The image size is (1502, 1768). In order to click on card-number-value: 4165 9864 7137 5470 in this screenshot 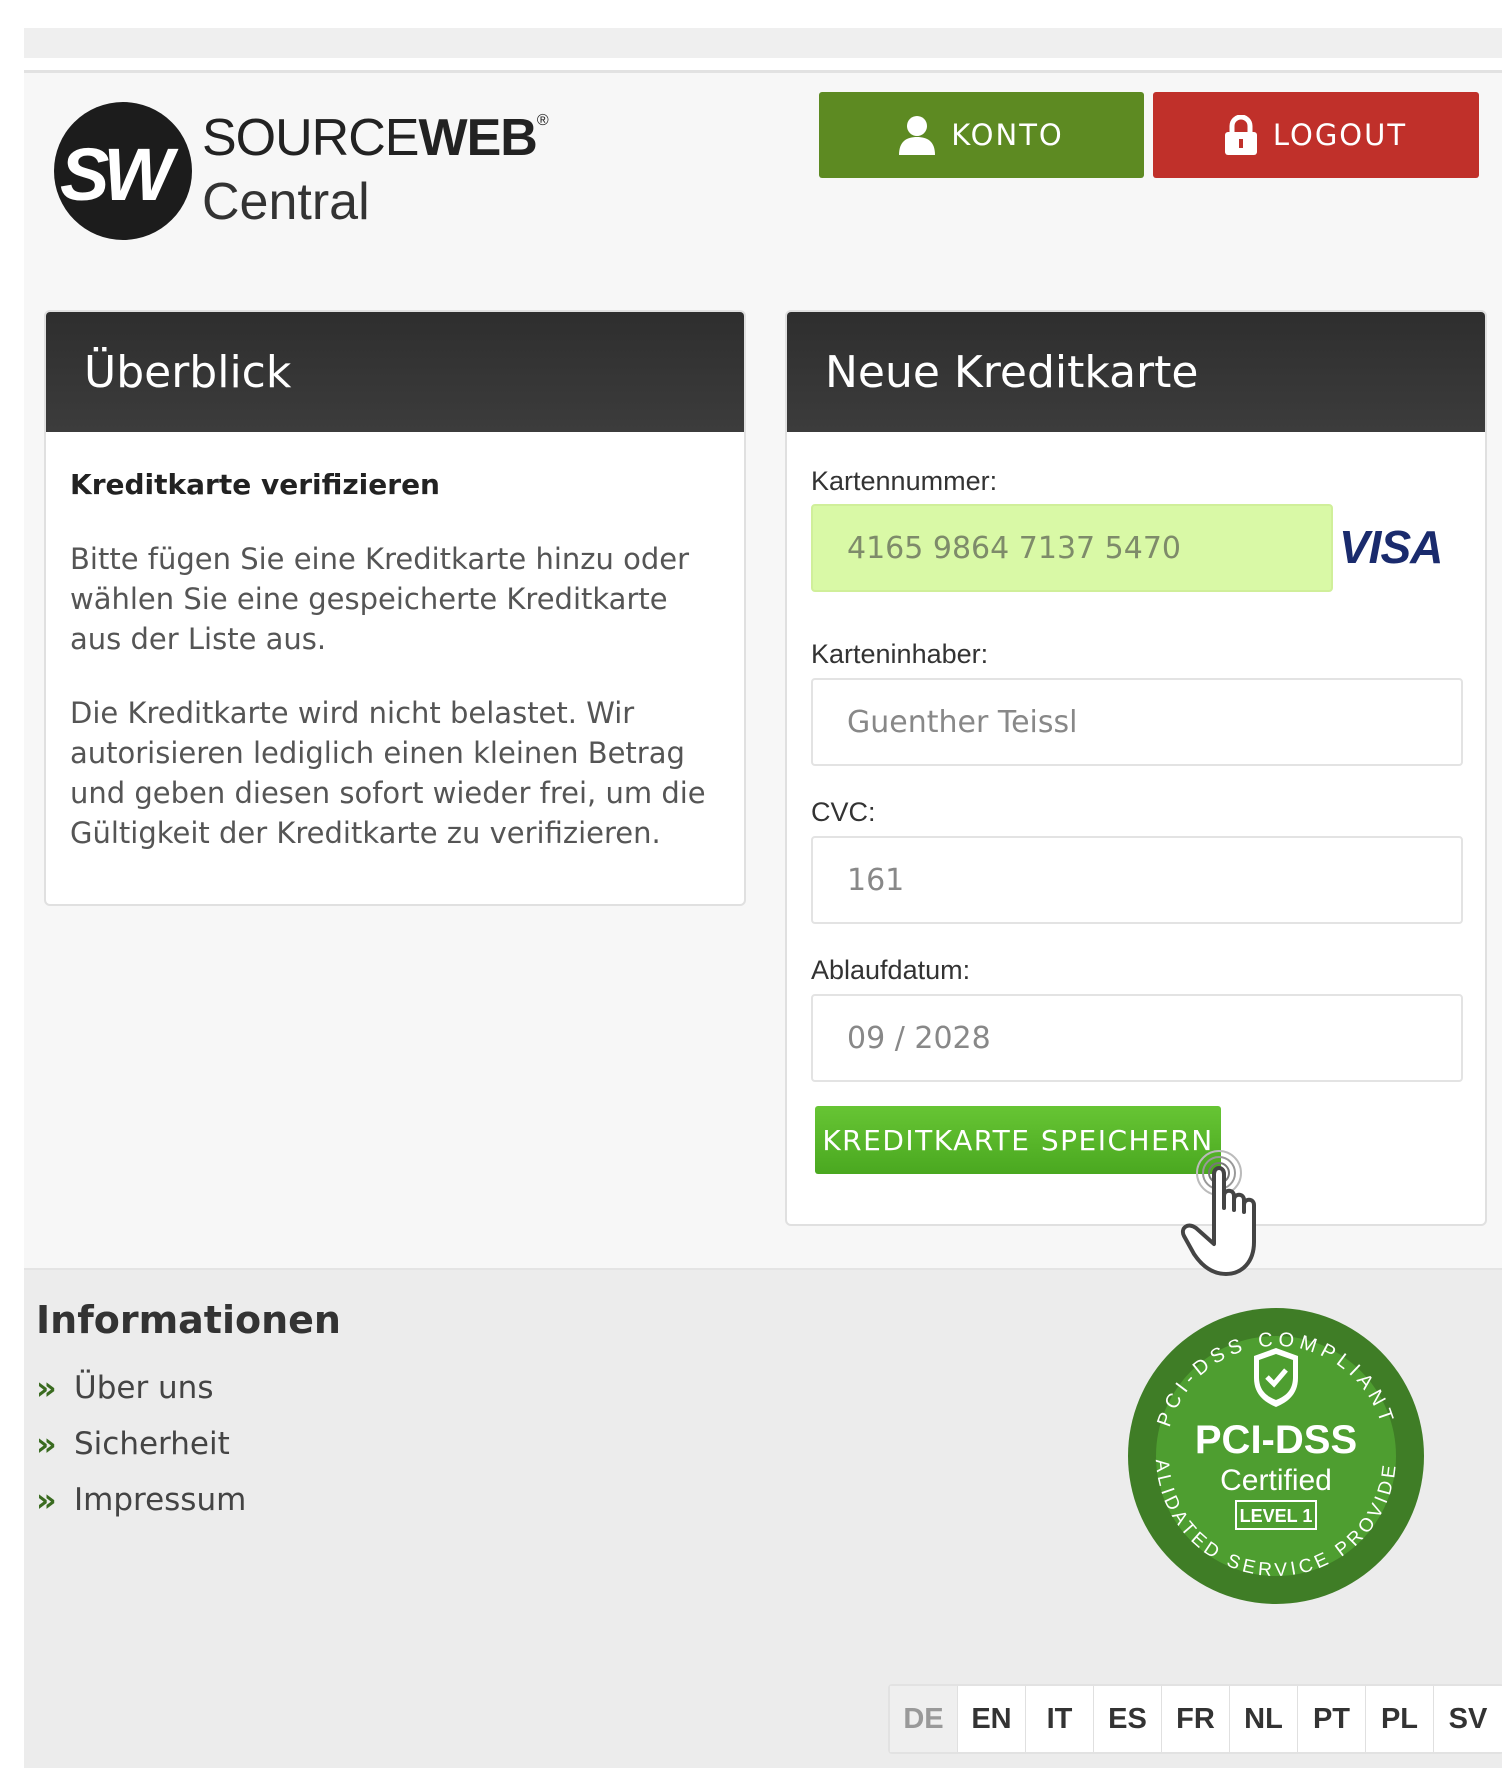, I will do `click(1014, 548)`.